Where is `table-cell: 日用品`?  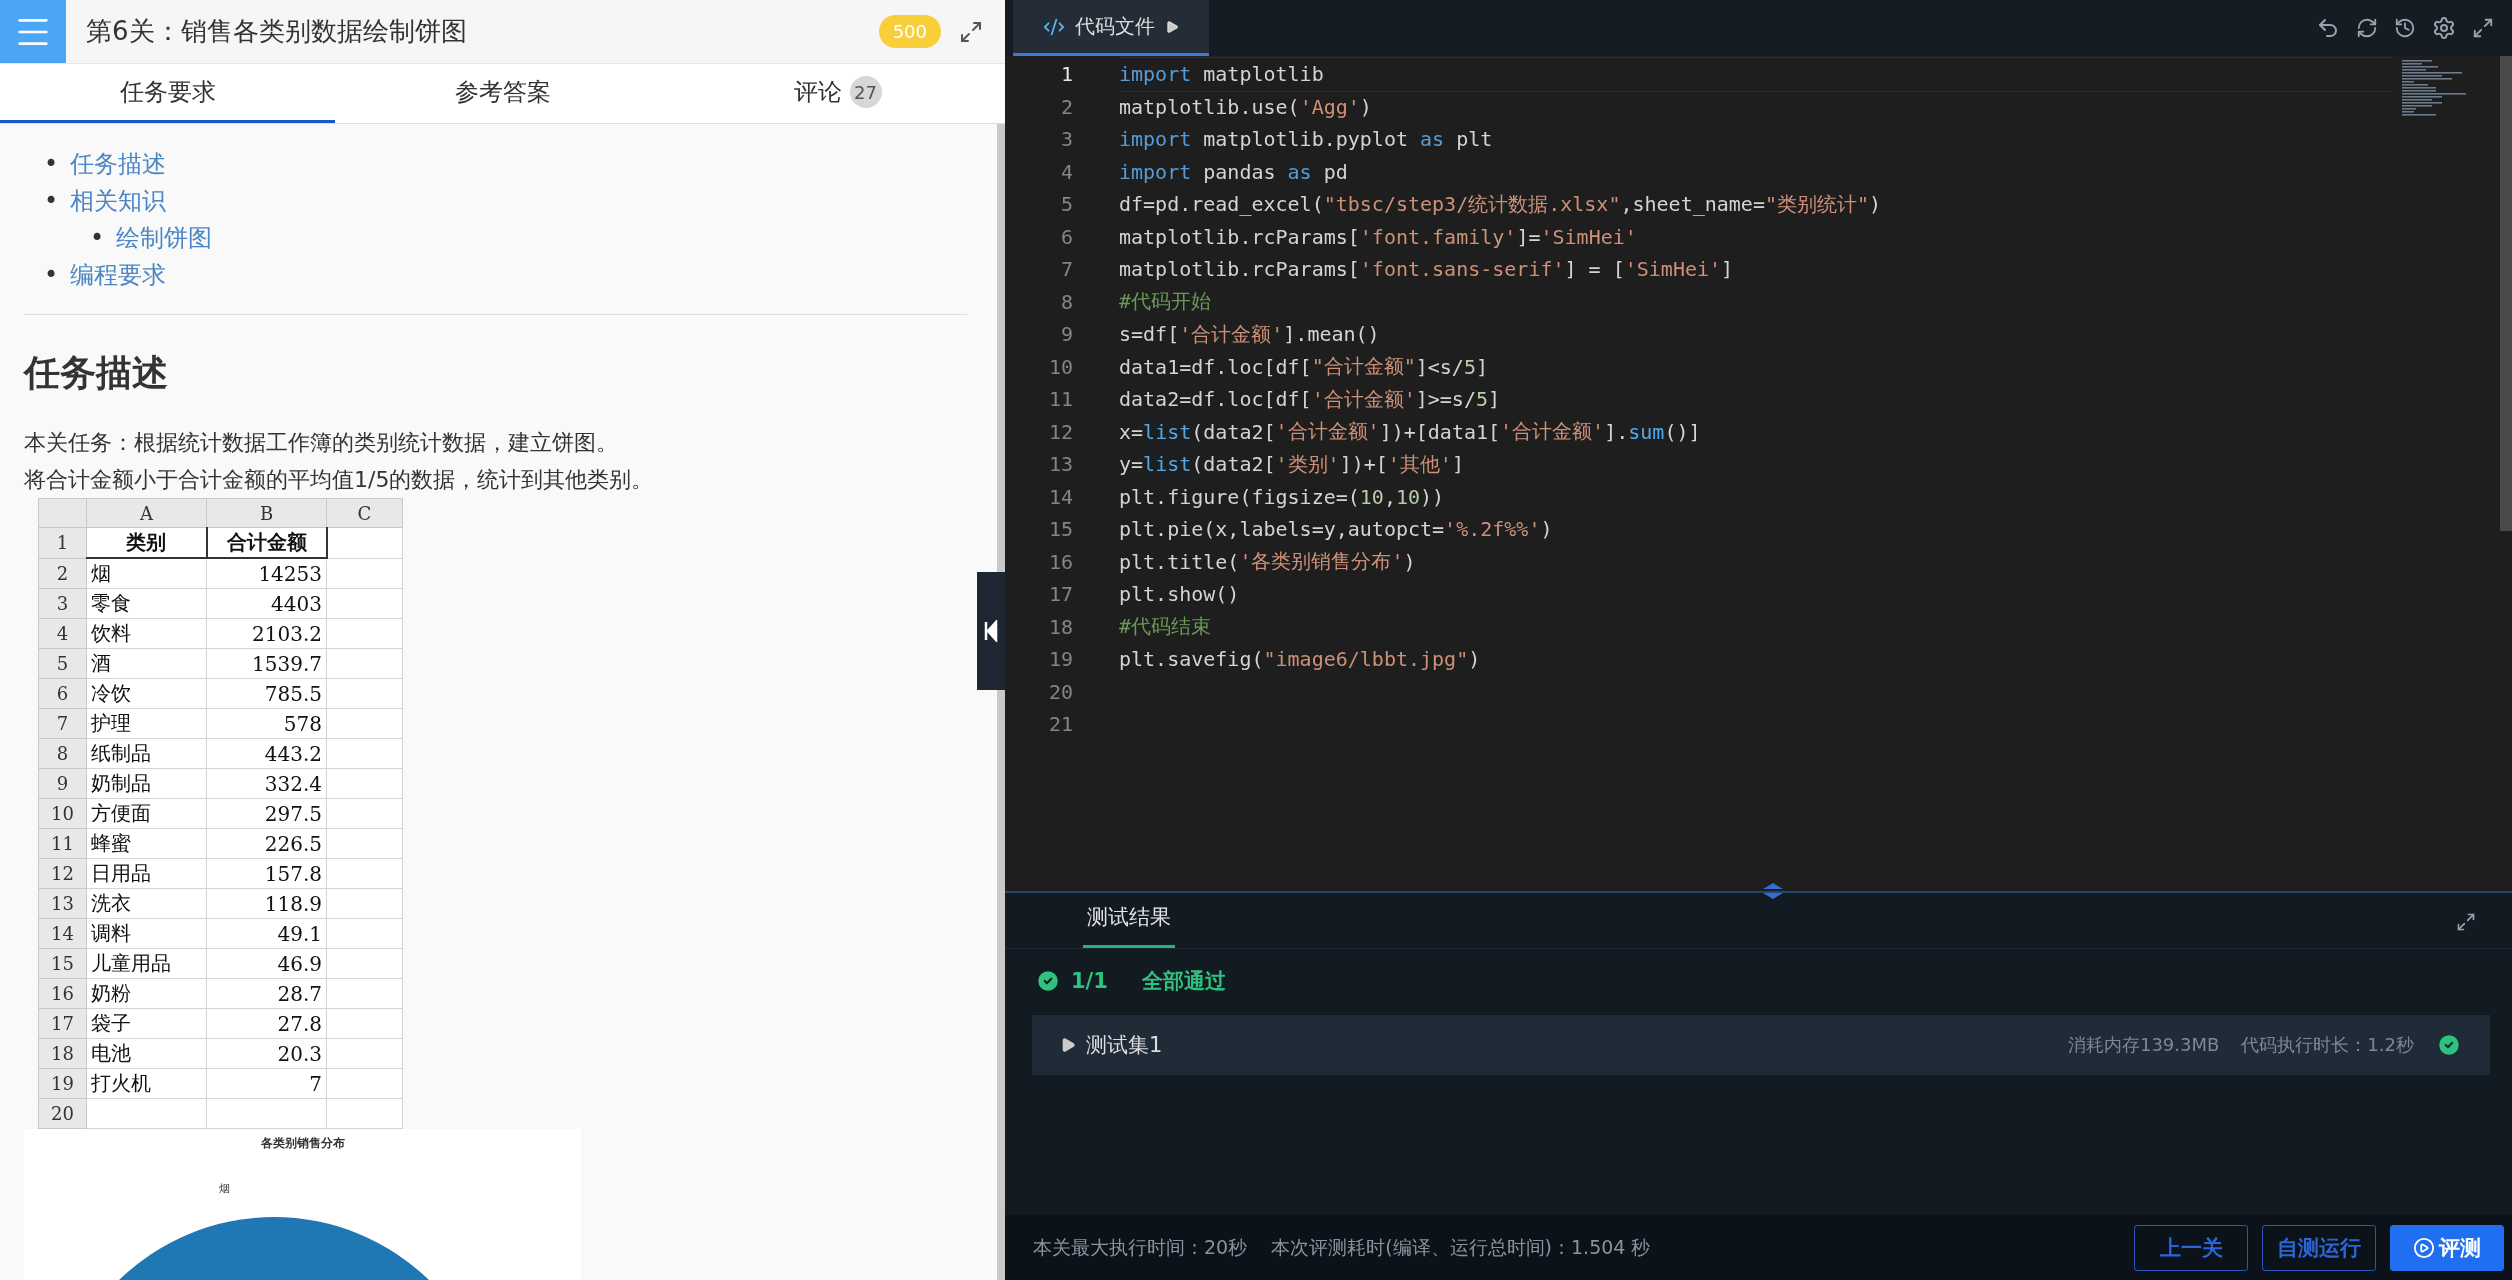 table-cell: 日用品 is located at coordinates (146, 873).